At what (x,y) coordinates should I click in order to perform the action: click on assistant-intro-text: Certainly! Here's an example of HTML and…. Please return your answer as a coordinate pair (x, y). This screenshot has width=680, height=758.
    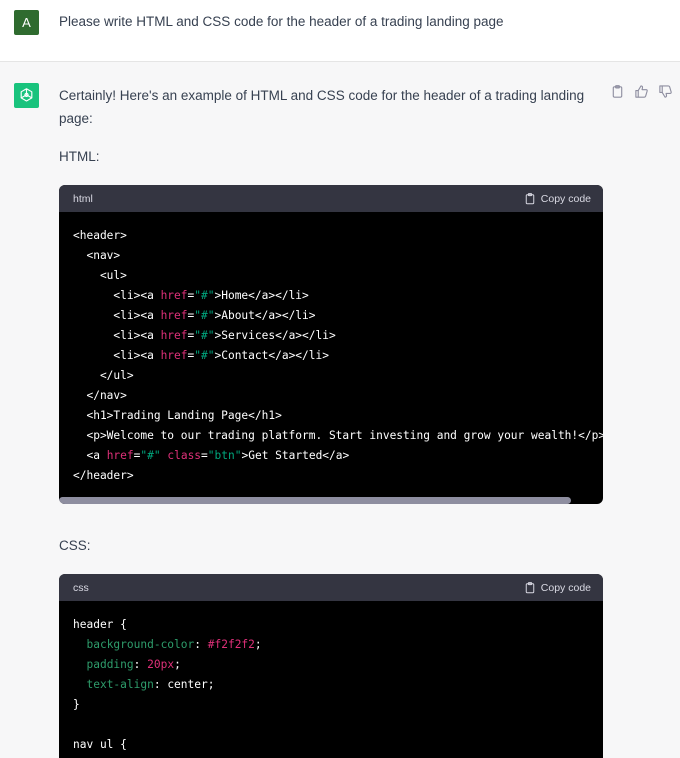
    Looking at the image, I should click on (322, 107).